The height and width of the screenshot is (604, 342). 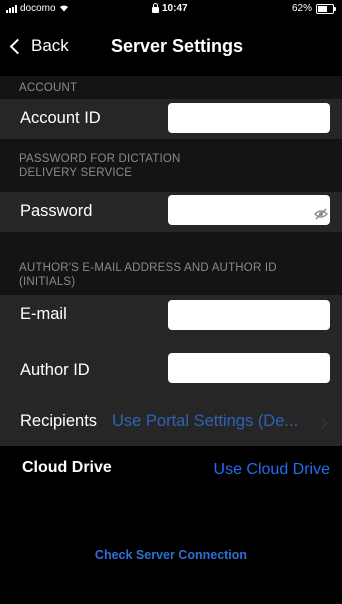 I want to click on eye-slash-icon, so click(x=321, y=214).